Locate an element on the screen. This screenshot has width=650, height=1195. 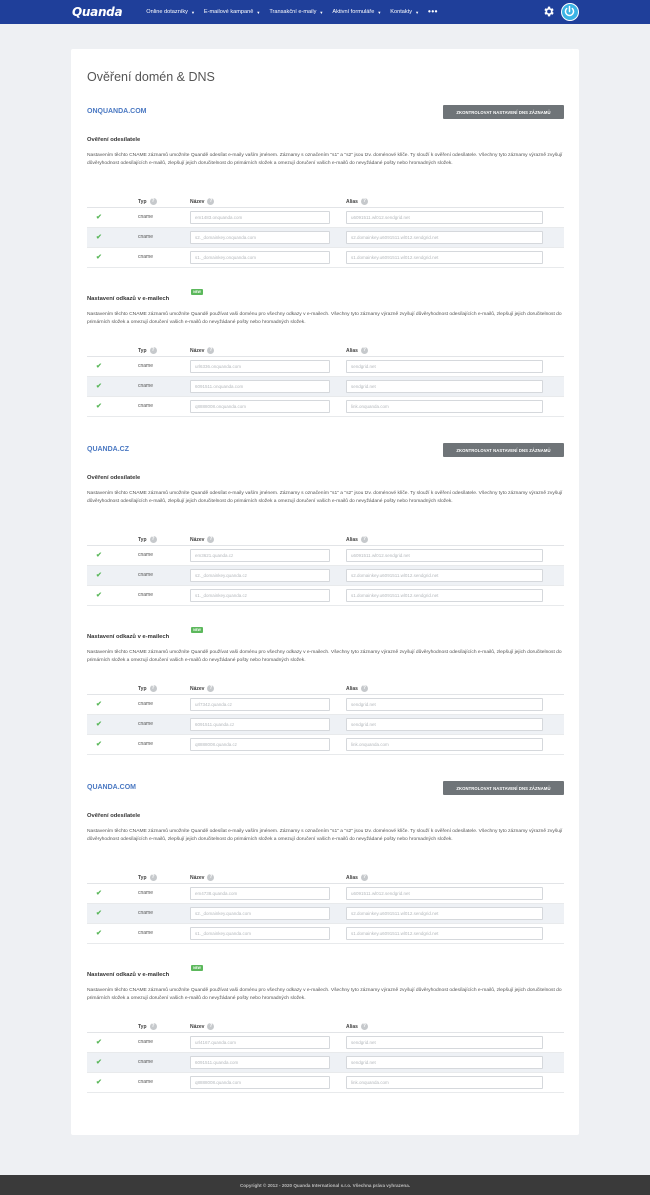
record-name-field: em1483.onquanda.com is located at coordinates (260, 217).